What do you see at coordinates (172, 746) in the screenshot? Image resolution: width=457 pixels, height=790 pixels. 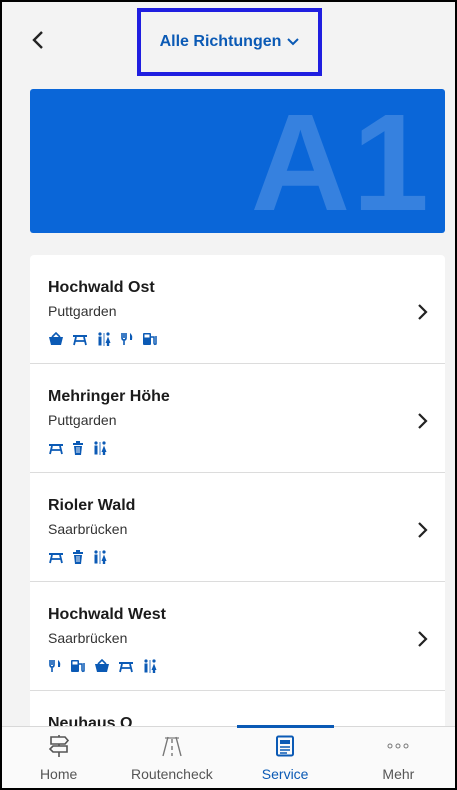 I see `road-icon` at bounding box center [172, 746].